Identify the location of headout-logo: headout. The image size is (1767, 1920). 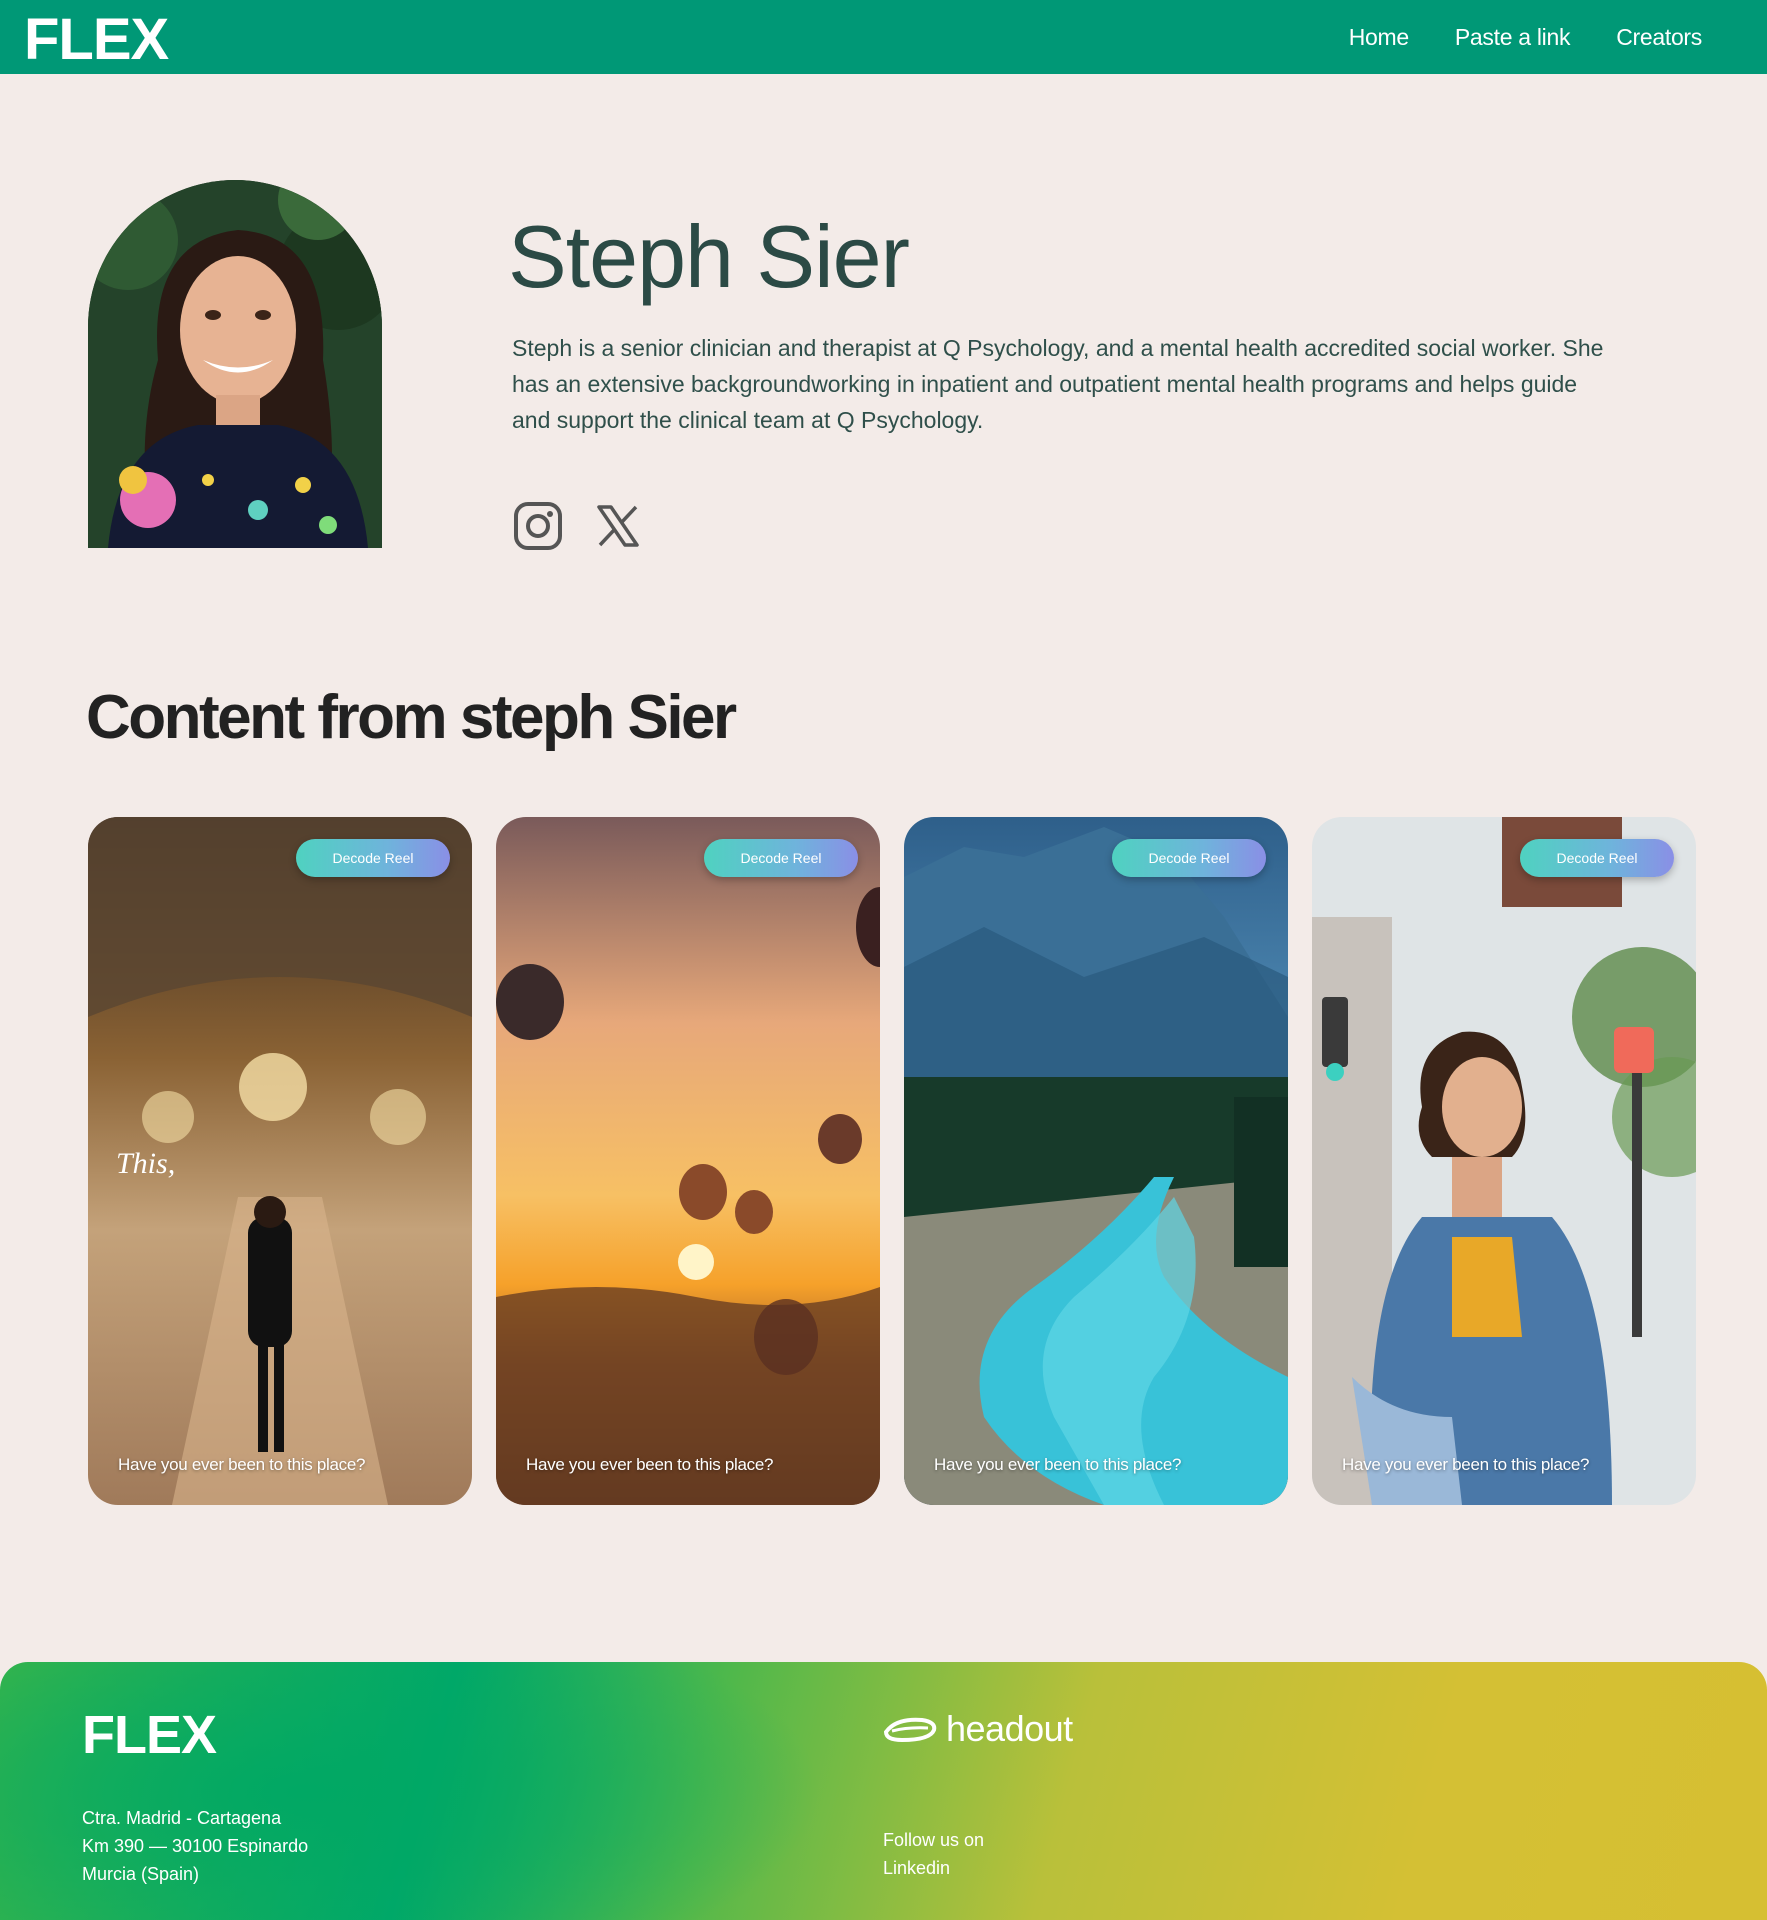
(977, 1729).